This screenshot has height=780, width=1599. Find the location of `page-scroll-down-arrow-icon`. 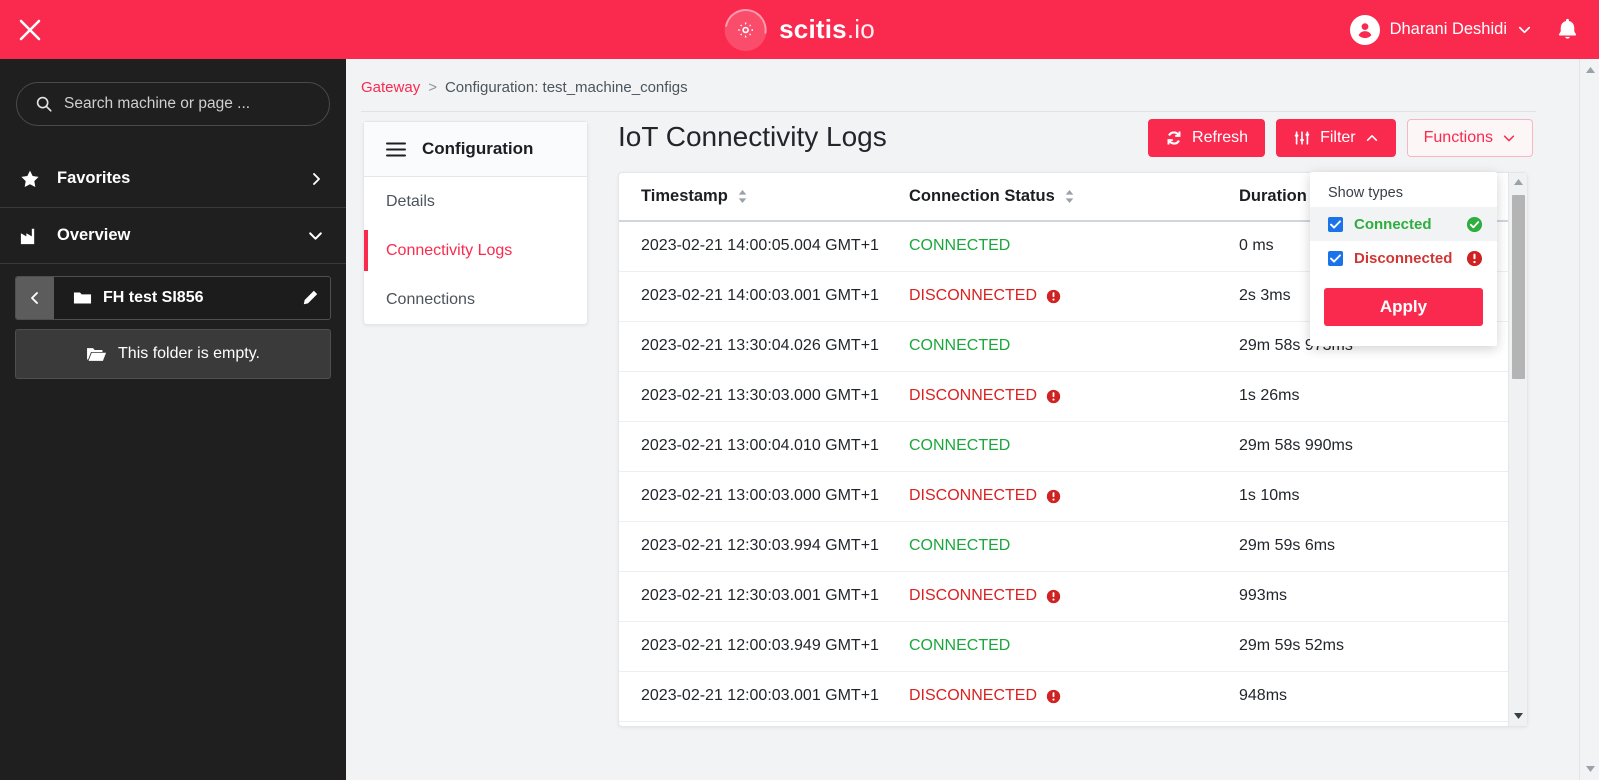

page-scroll-down-arrow-icon is located at coordinates (1589, 769).